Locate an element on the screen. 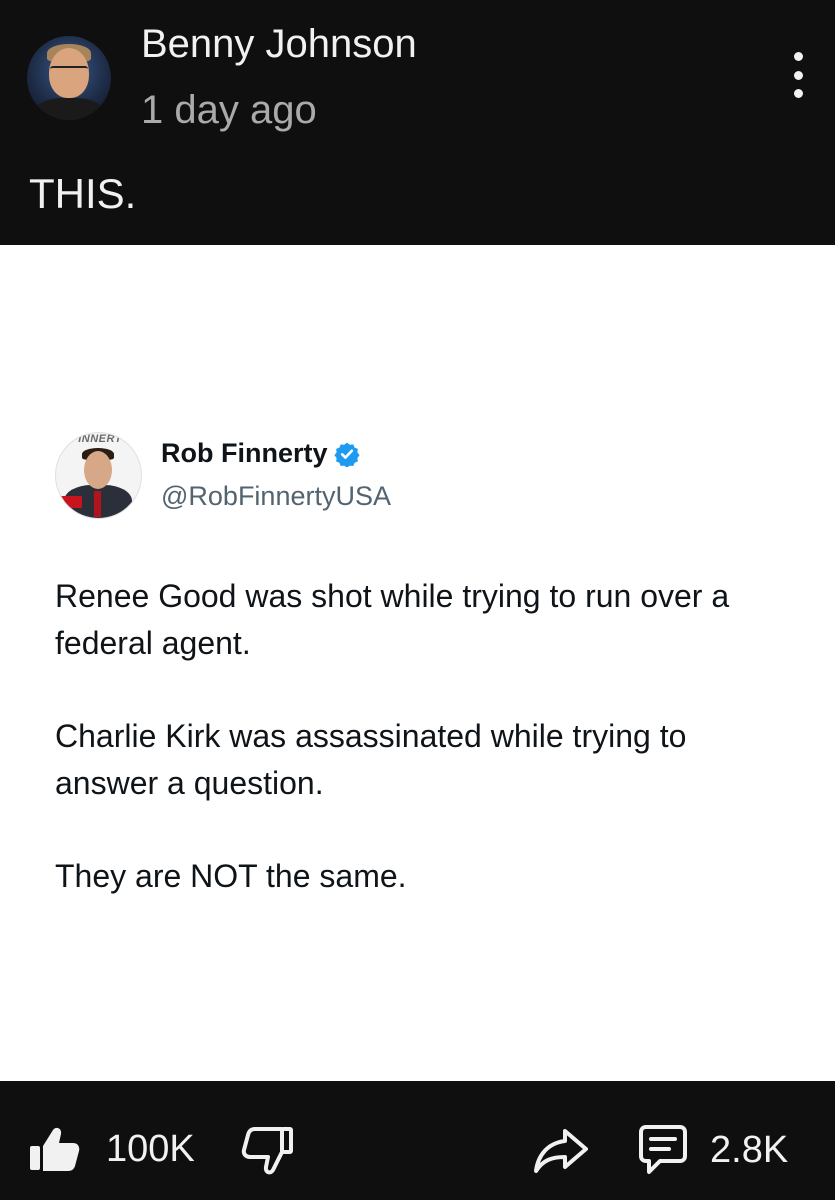 Image resolution: width=835 pixels, height=1200 pixels. post-text: THIS. is located at coordinates (83, 193).